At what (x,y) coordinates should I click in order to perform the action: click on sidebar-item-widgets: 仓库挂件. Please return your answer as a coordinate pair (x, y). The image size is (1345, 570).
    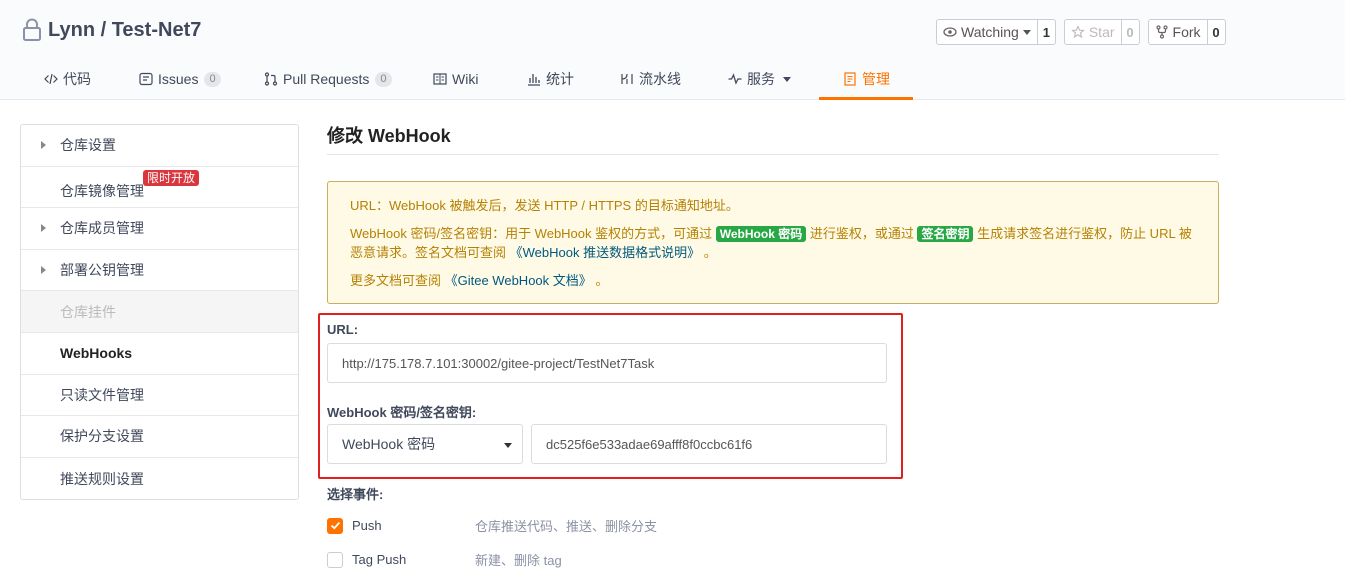
    Looking at the image, I should click on (159, 312).